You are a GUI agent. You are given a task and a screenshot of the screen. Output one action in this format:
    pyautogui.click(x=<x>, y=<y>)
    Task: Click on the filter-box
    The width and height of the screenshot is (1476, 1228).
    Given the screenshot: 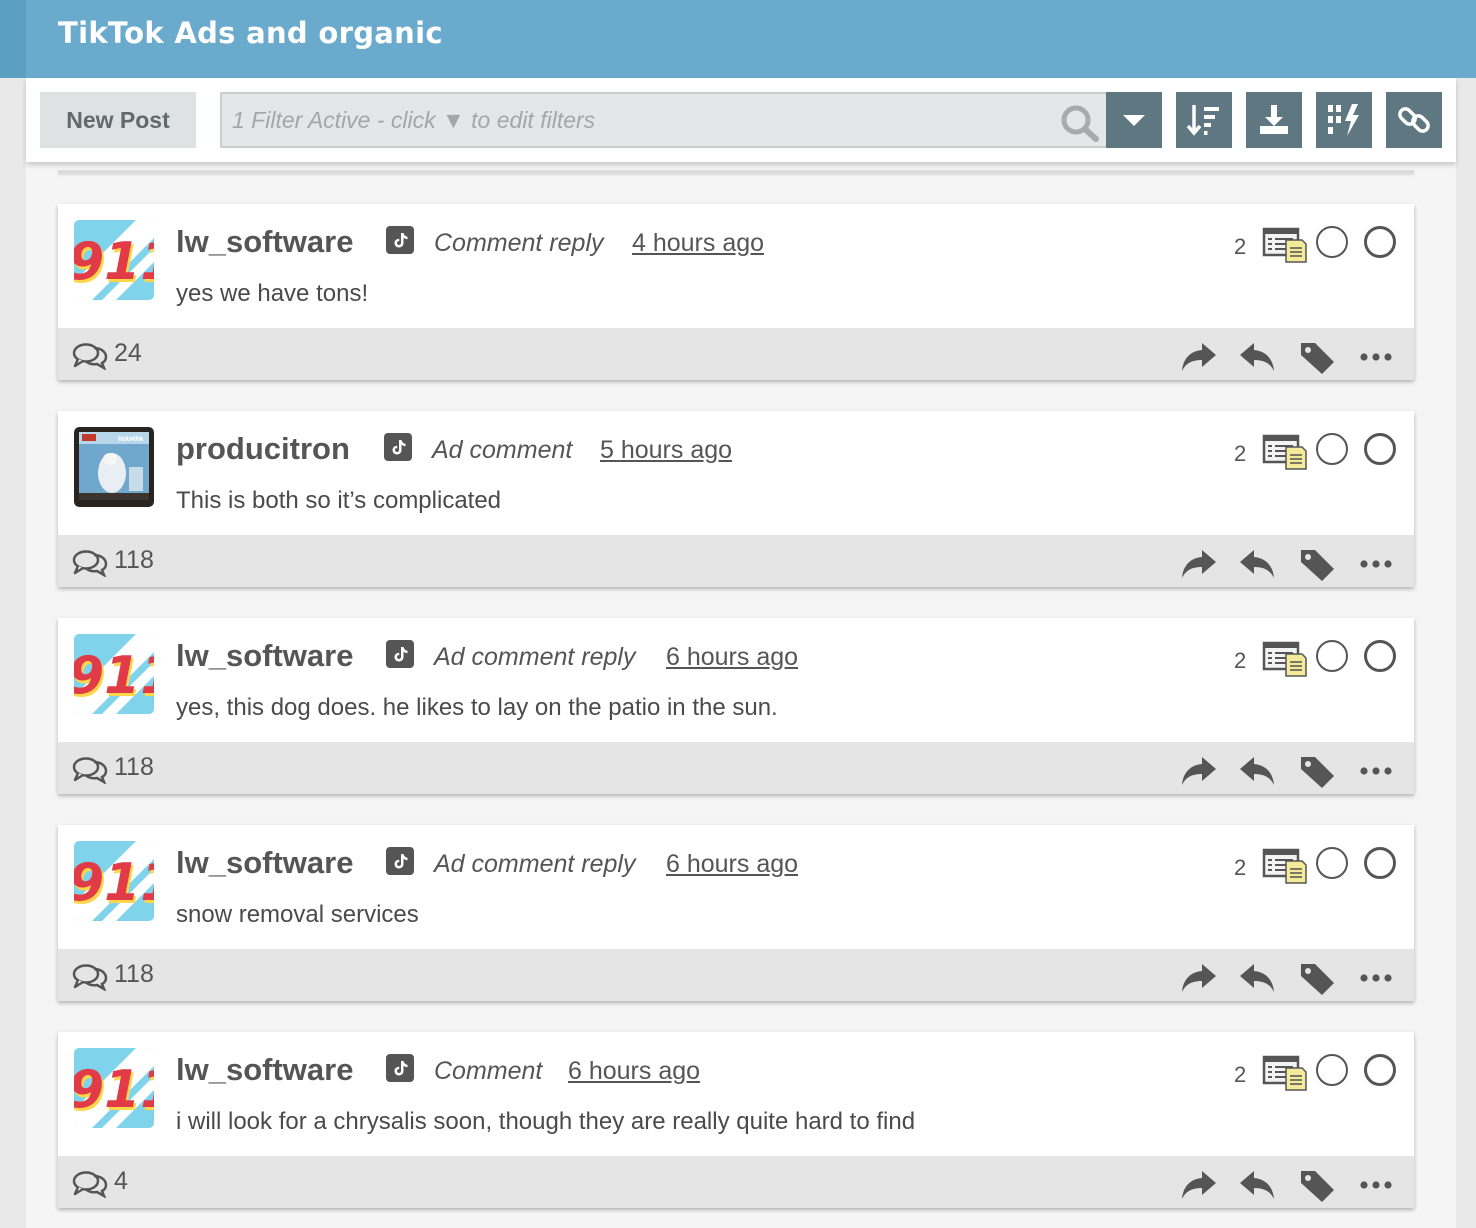 What is the action you would take?
    pyautogui.click(x=664, y=120)
    